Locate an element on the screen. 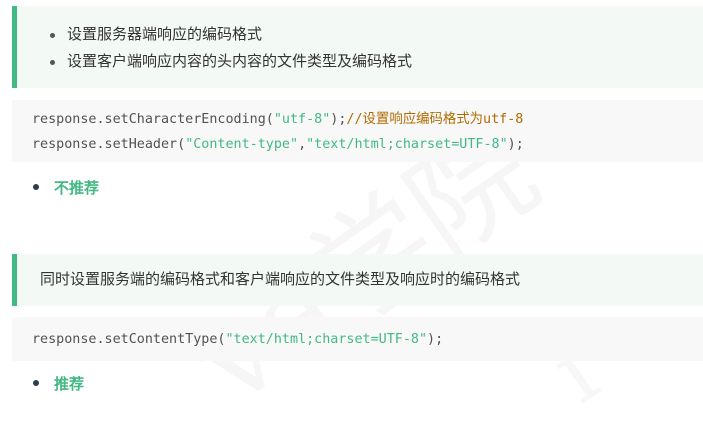 The width and height of the screenshot is (703, 437). bullet-list: 设置服务器端响应的编码格式 设置客户端响应内容的头内容的文件类型及编码格式 is located at coordinates (230, 48).